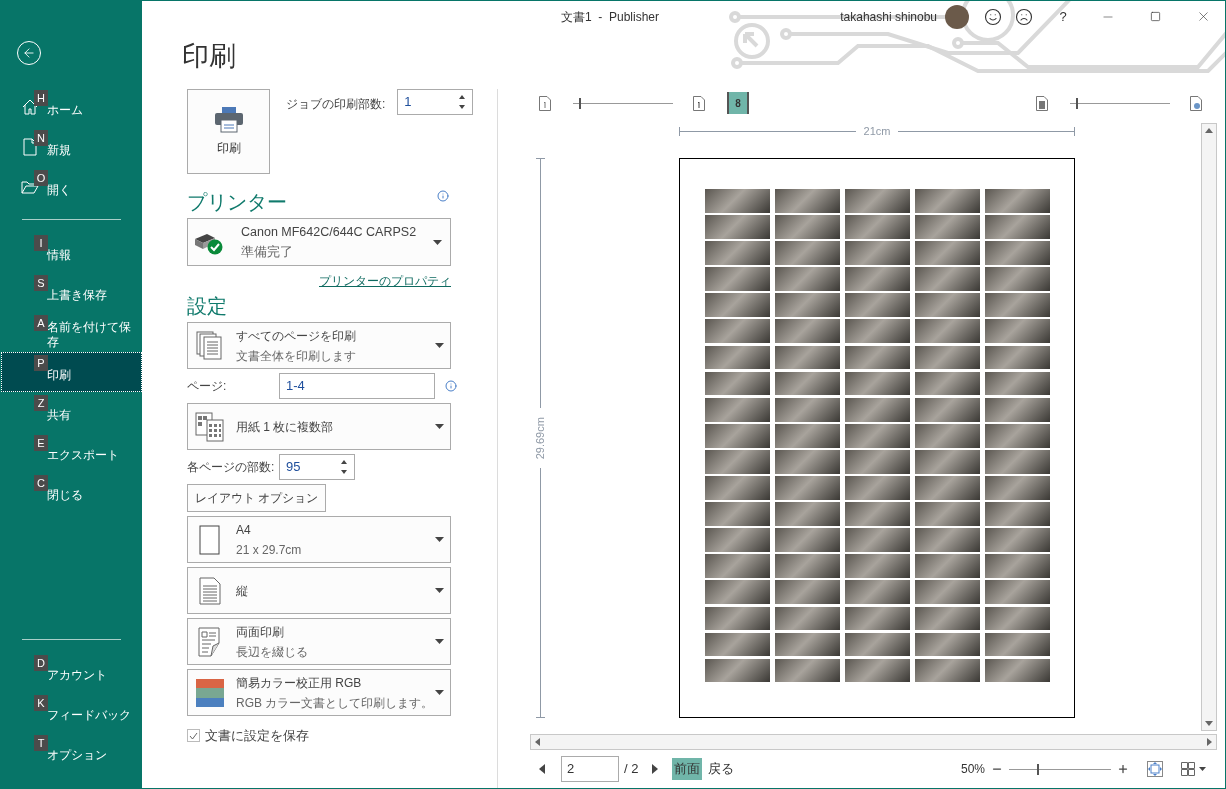  What do you see at coordinates (319, 590) in the screenshot?
I see `settings-dropdown: 縦` at bounding box center [319, 590].